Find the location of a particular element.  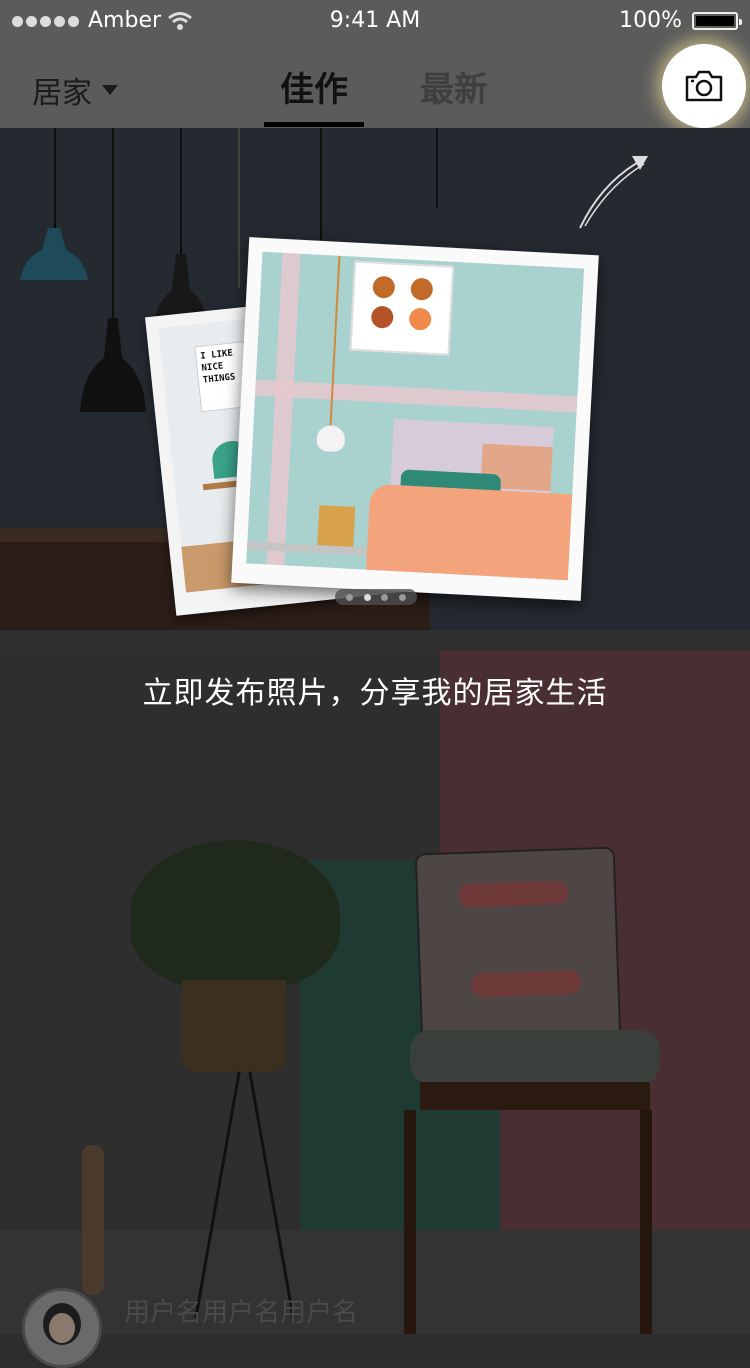

tab-new: 最新 is located at coordinates (454, 86).